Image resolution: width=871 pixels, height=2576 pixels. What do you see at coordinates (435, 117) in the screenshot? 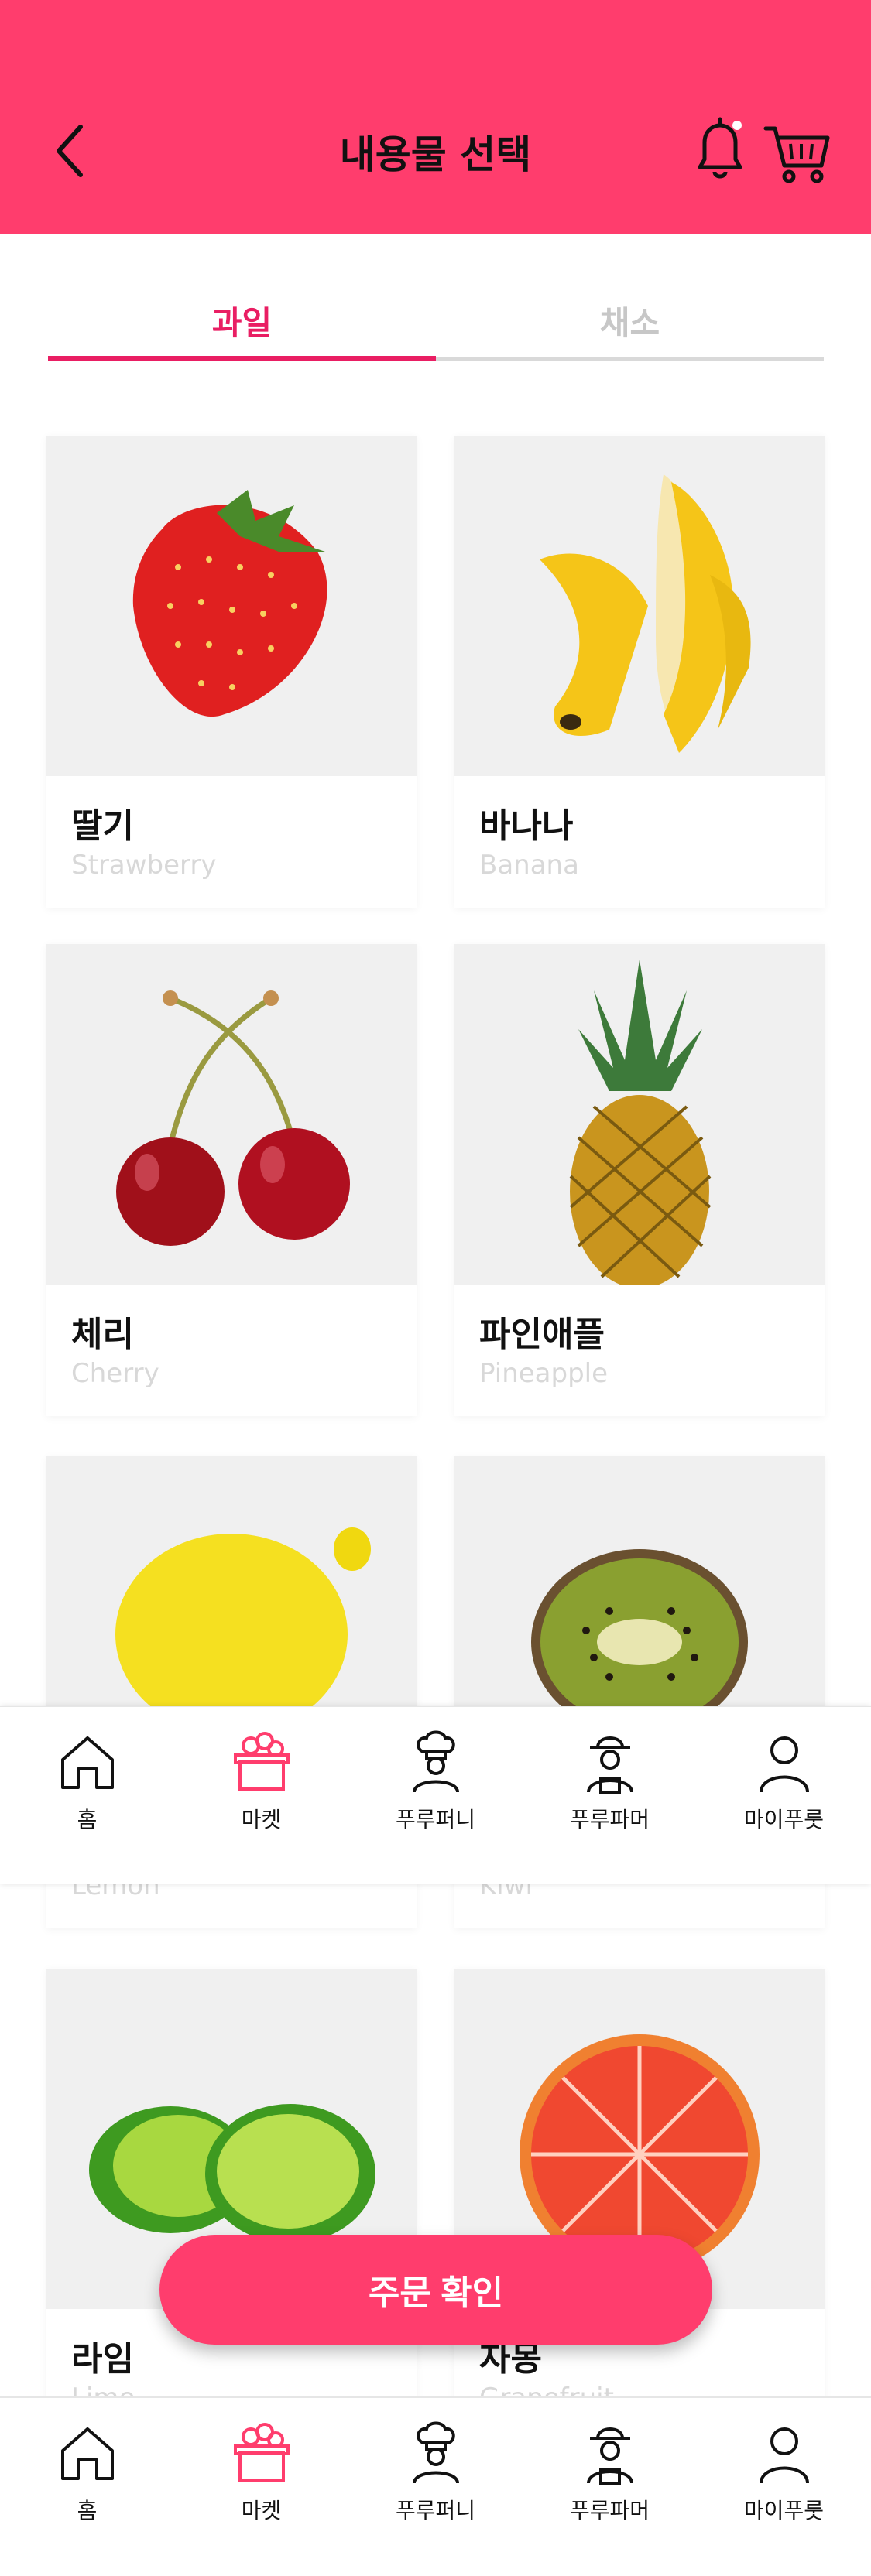
I see `app-header: 내용물 선택` at bounding box center [435, 117].